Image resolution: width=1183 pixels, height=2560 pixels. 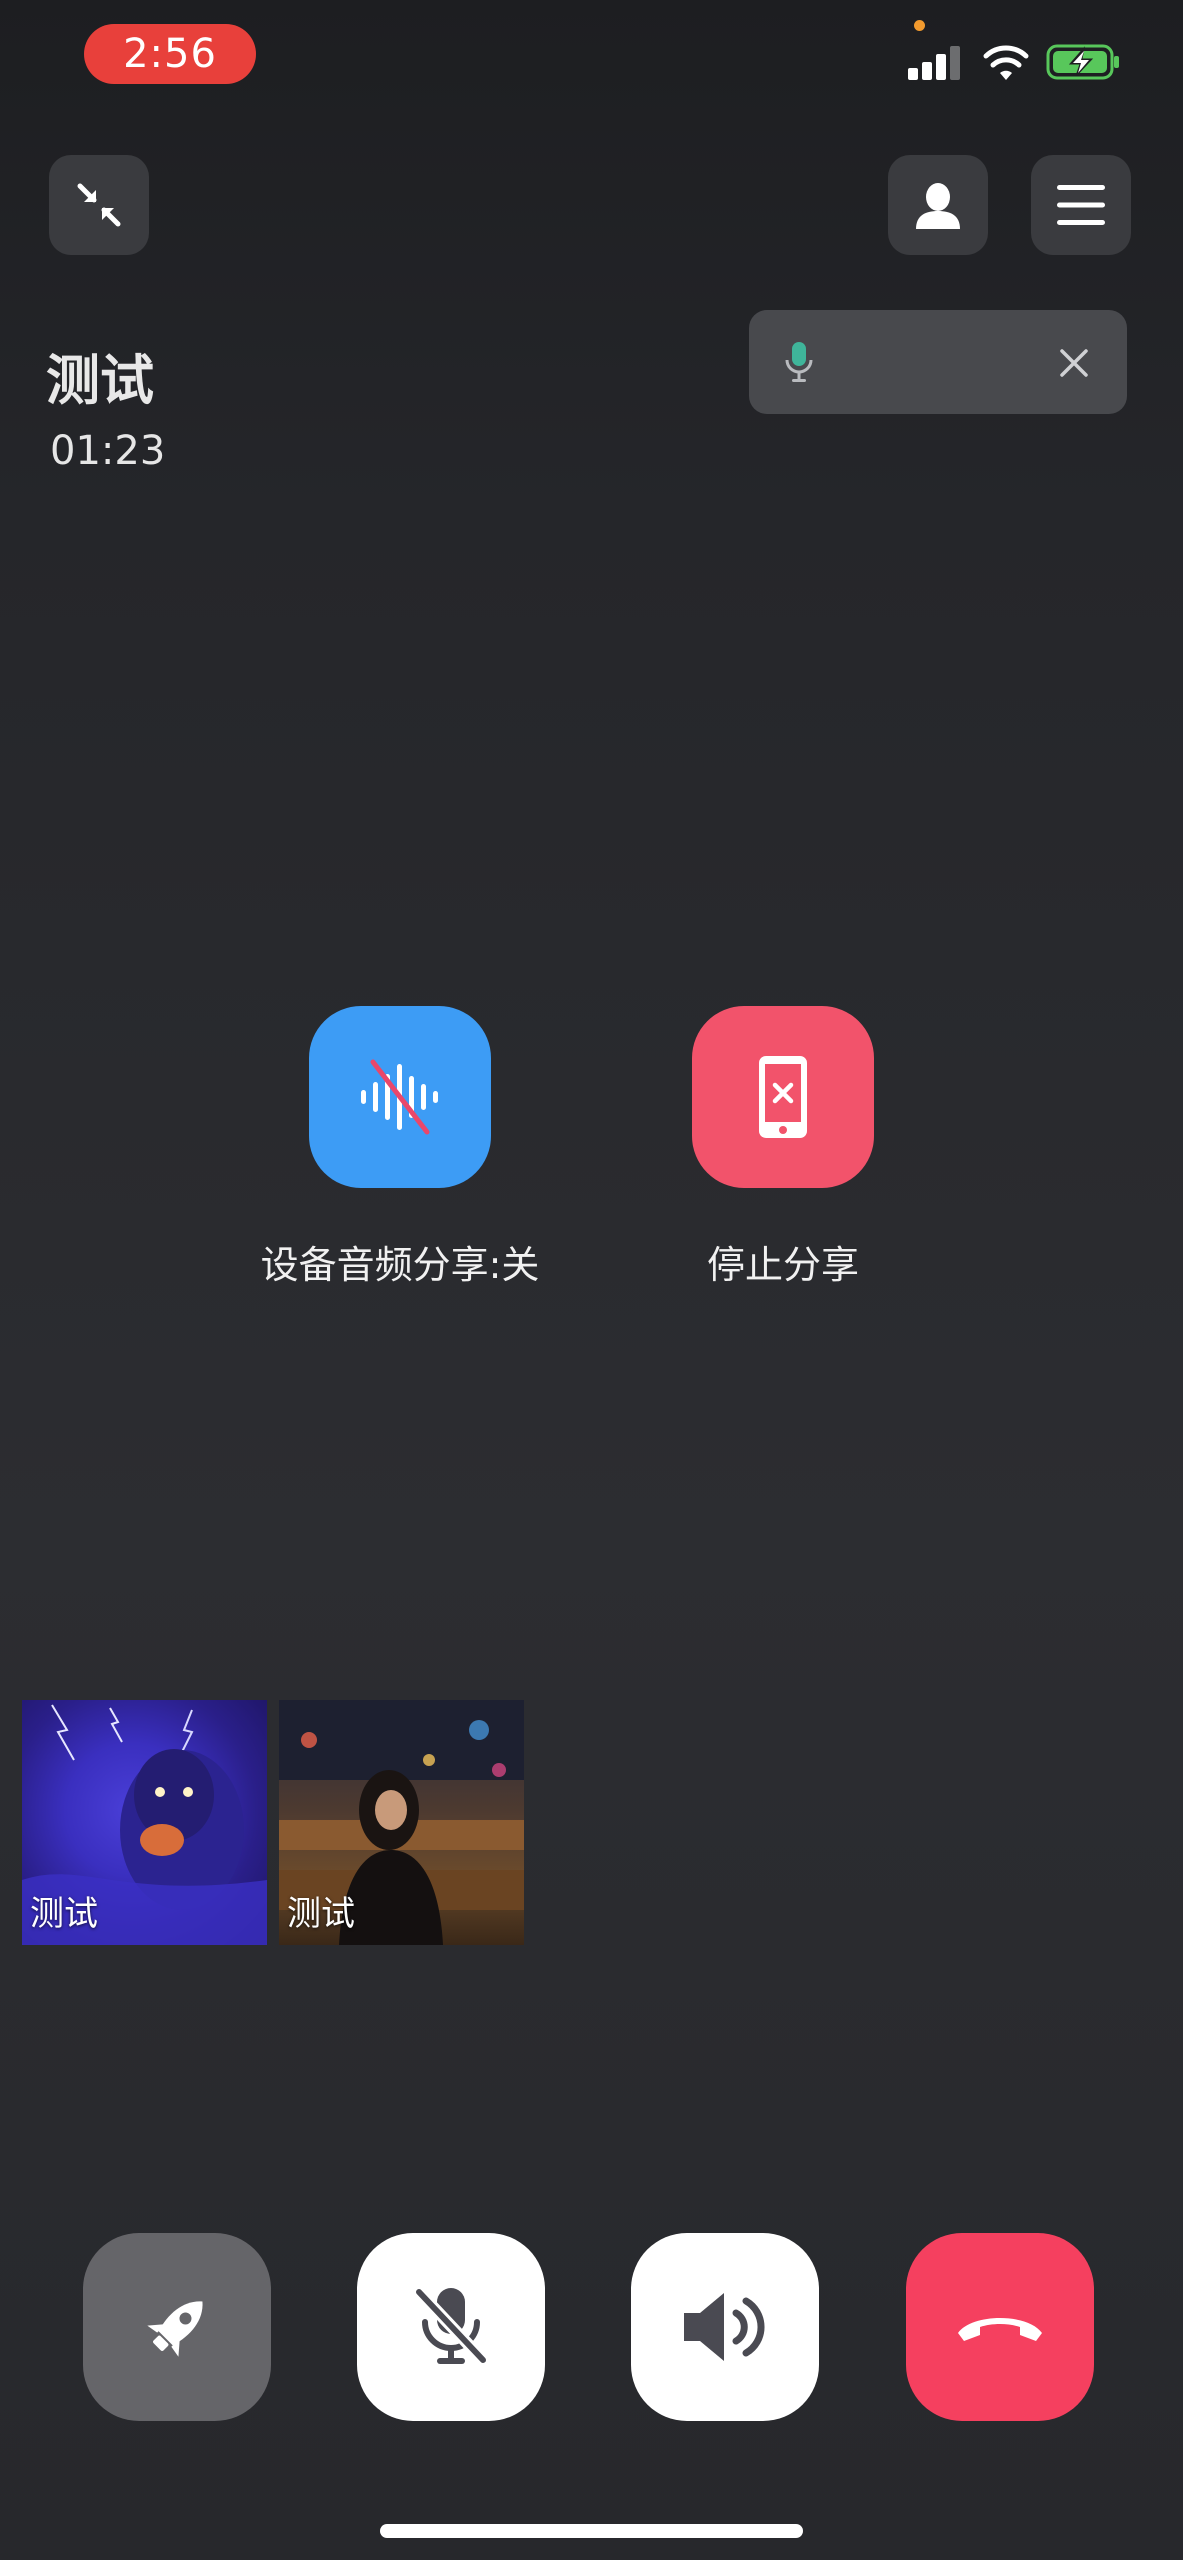 I want to click on phone-hangup-icon, so click(x=1000, y=2329).